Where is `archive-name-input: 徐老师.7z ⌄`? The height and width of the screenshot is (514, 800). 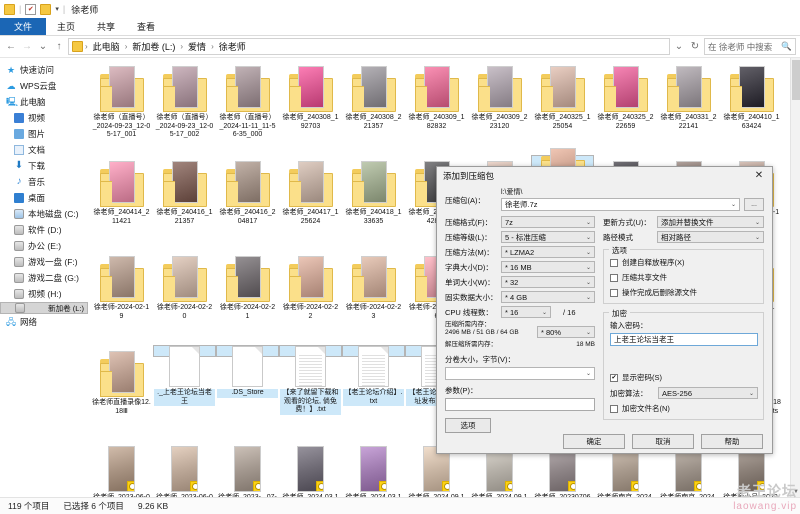
archive-name-input: 徐老师.7z ⌄ is located at coordinates (620, 204).